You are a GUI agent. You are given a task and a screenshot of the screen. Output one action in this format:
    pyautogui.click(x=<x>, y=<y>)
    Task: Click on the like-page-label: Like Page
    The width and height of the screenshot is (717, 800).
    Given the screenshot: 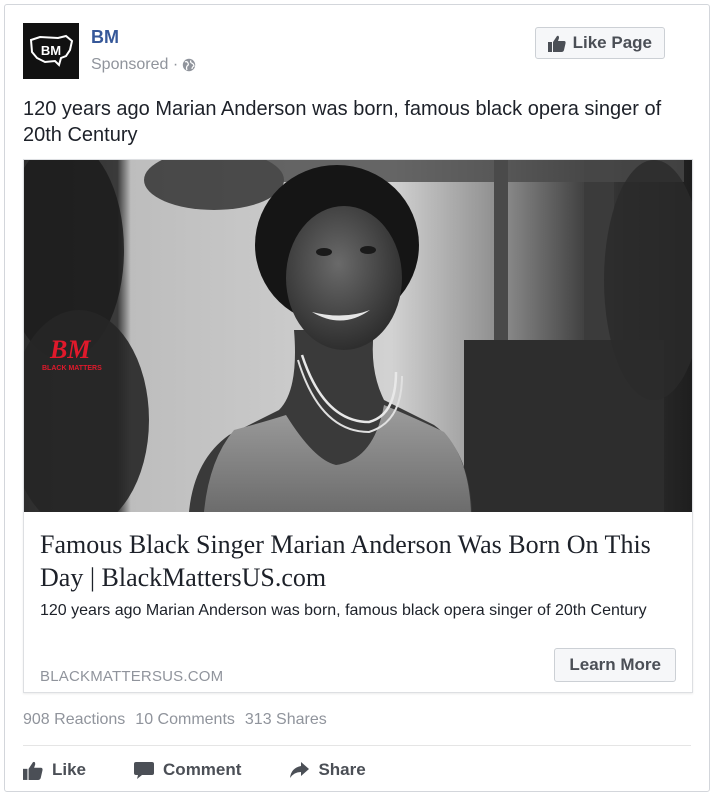 What is the action you would take?
    pyautogui.click(x=612, y=42)
    